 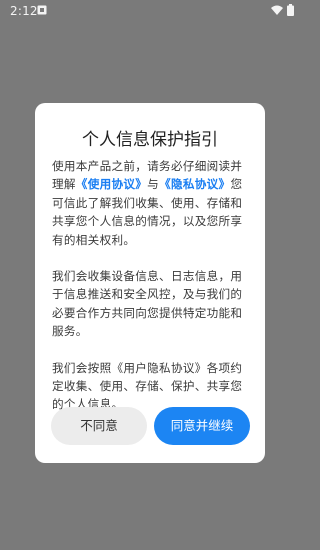 I want to click on status-bar: 2:12, so click(x=150, y=11).